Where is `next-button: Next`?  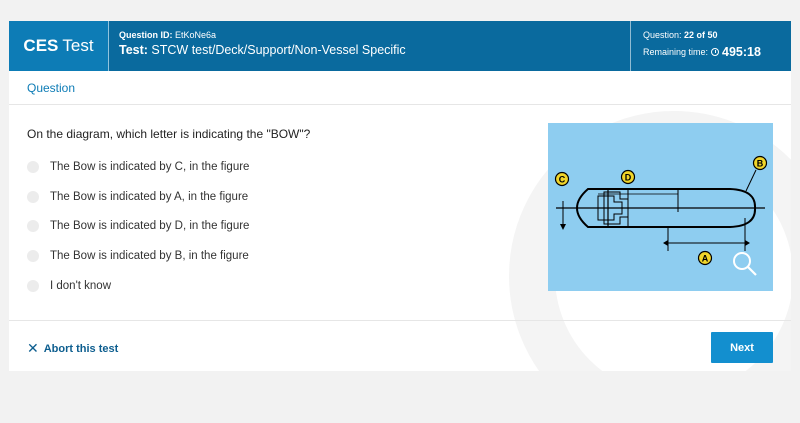 next-button: Next is located at coordinates (742, 347).